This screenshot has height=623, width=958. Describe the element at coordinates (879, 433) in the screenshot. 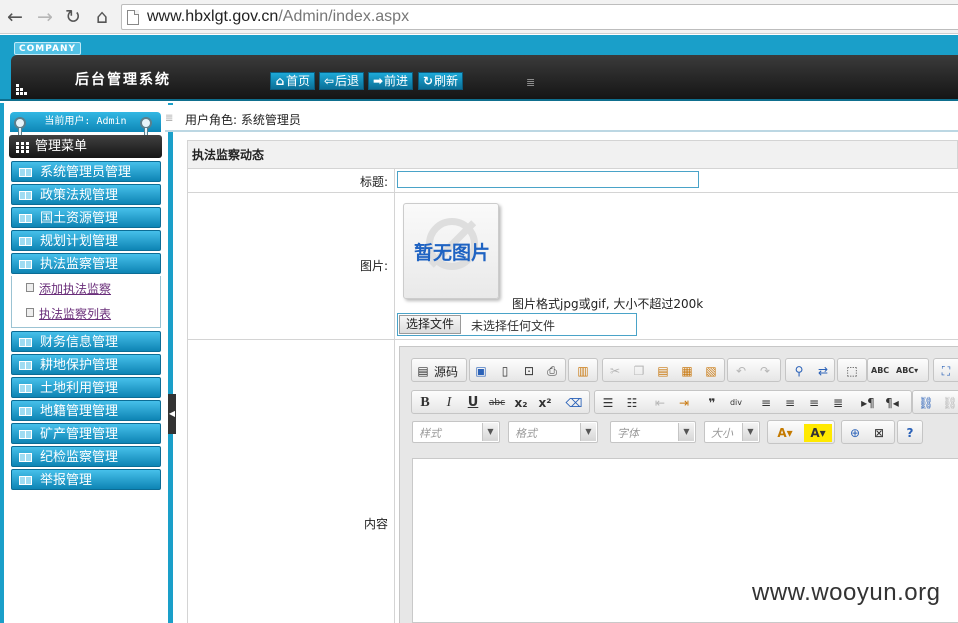

I see `show-blocks-icon: ⊠` at that location.